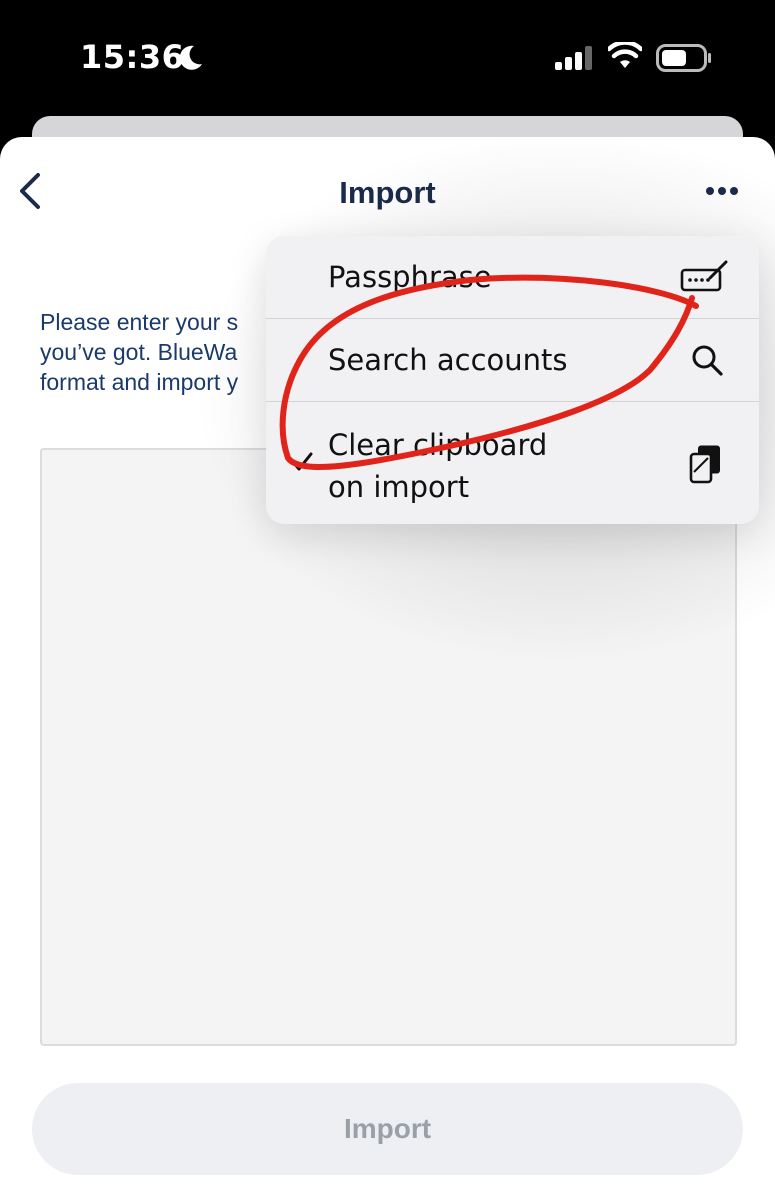 The image size is (775, 1200). I want to click on menu-item-label: Clear clipboard on import, so click(438, 466).